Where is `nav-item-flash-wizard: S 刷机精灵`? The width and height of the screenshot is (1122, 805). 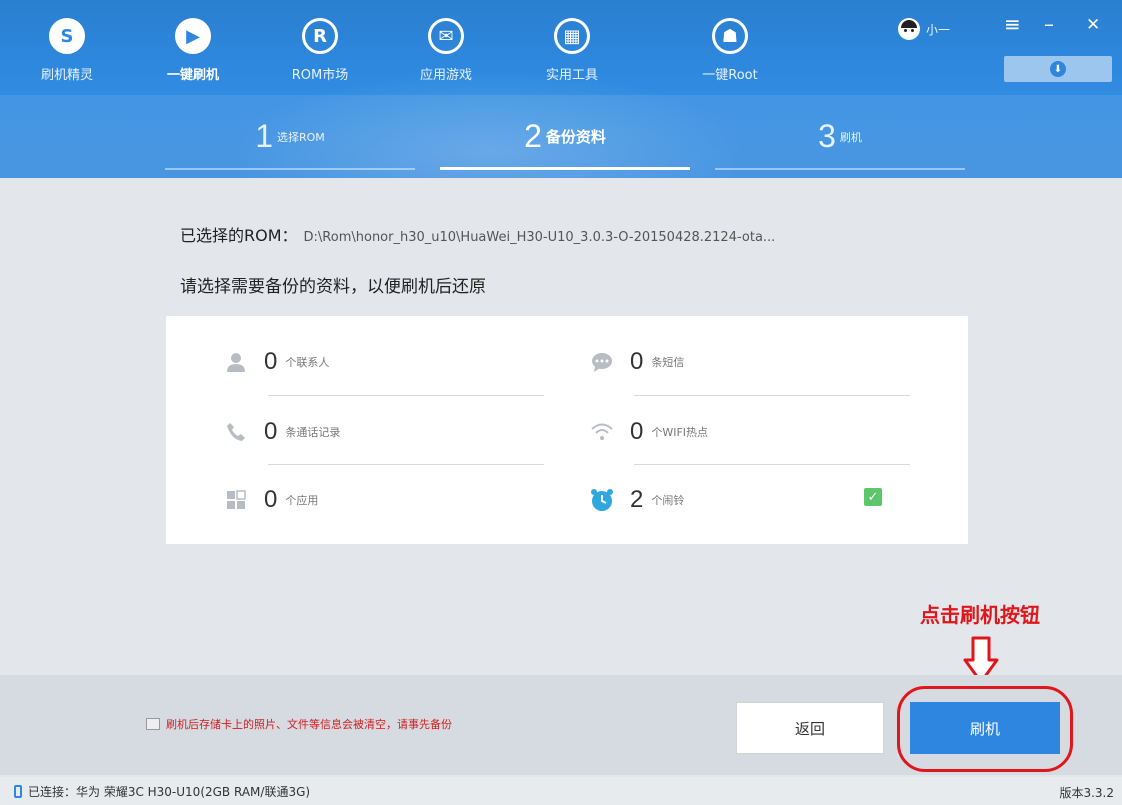
nav-item-flash-wizard: S 刷机精灵 is located at coordinates (67, 50).